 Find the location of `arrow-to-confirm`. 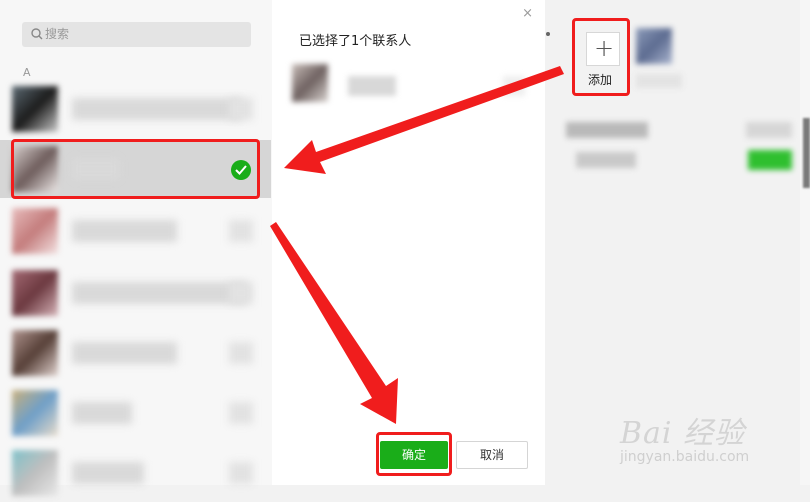

arrow-to-confirm is located at coordinates (334, 323).